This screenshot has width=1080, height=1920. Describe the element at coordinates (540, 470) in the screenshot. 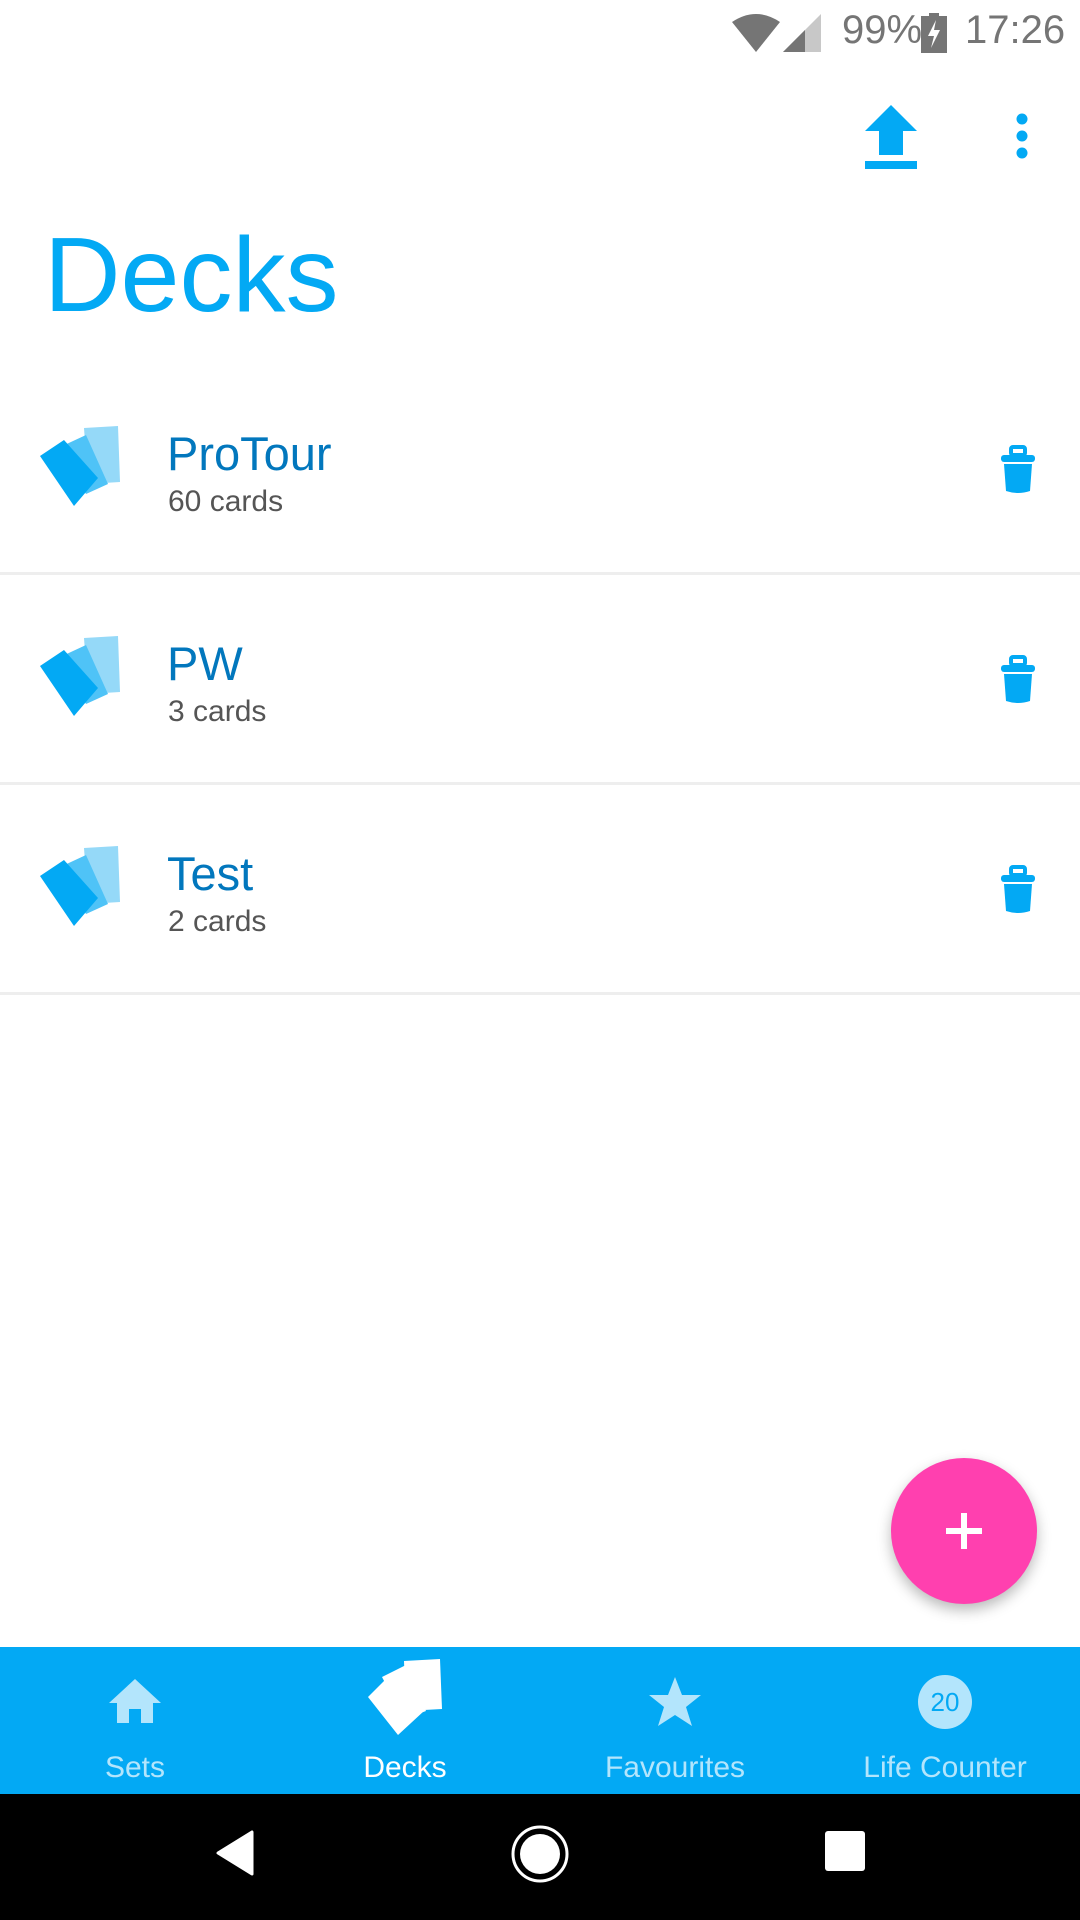

I see `deck-list-item: ProTour 60 cards` at that location.